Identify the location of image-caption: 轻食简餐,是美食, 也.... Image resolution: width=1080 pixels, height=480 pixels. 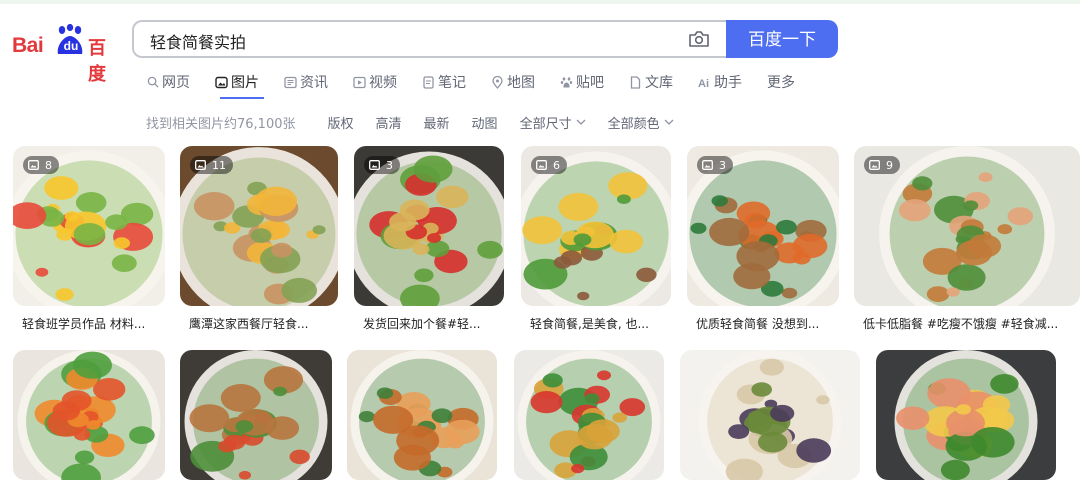
(600, 323).